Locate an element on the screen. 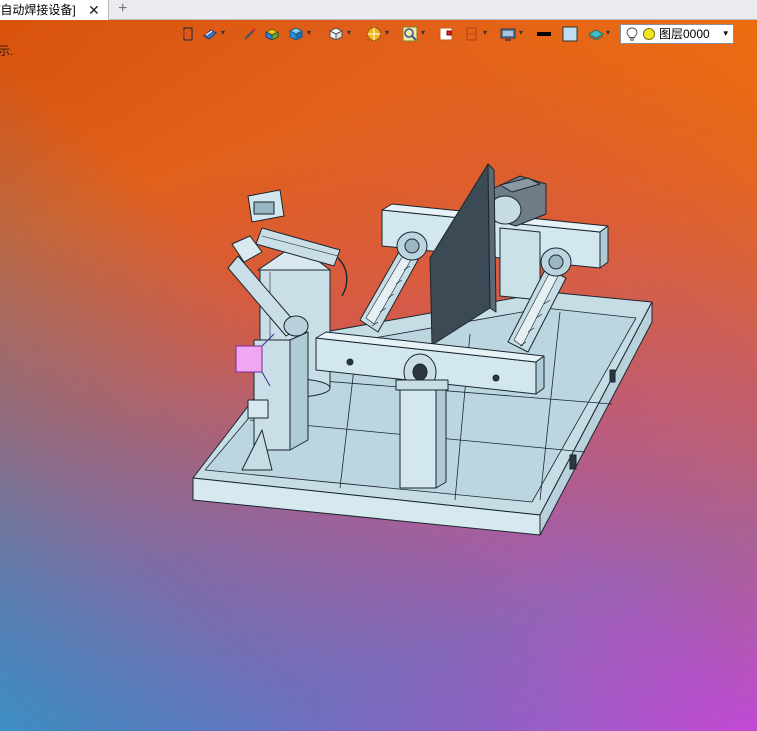 This screenshot has width=757, height=731. zoom-fit-icon is located at coordinates (410, 34).